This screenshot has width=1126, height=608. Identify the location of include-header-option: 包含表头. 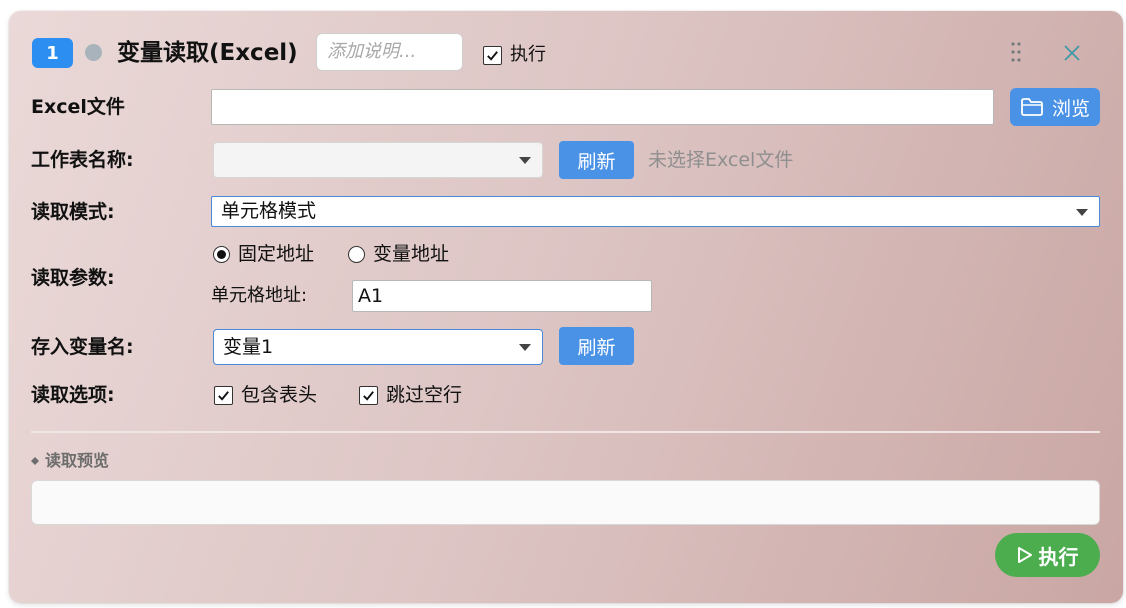
(265, 395).